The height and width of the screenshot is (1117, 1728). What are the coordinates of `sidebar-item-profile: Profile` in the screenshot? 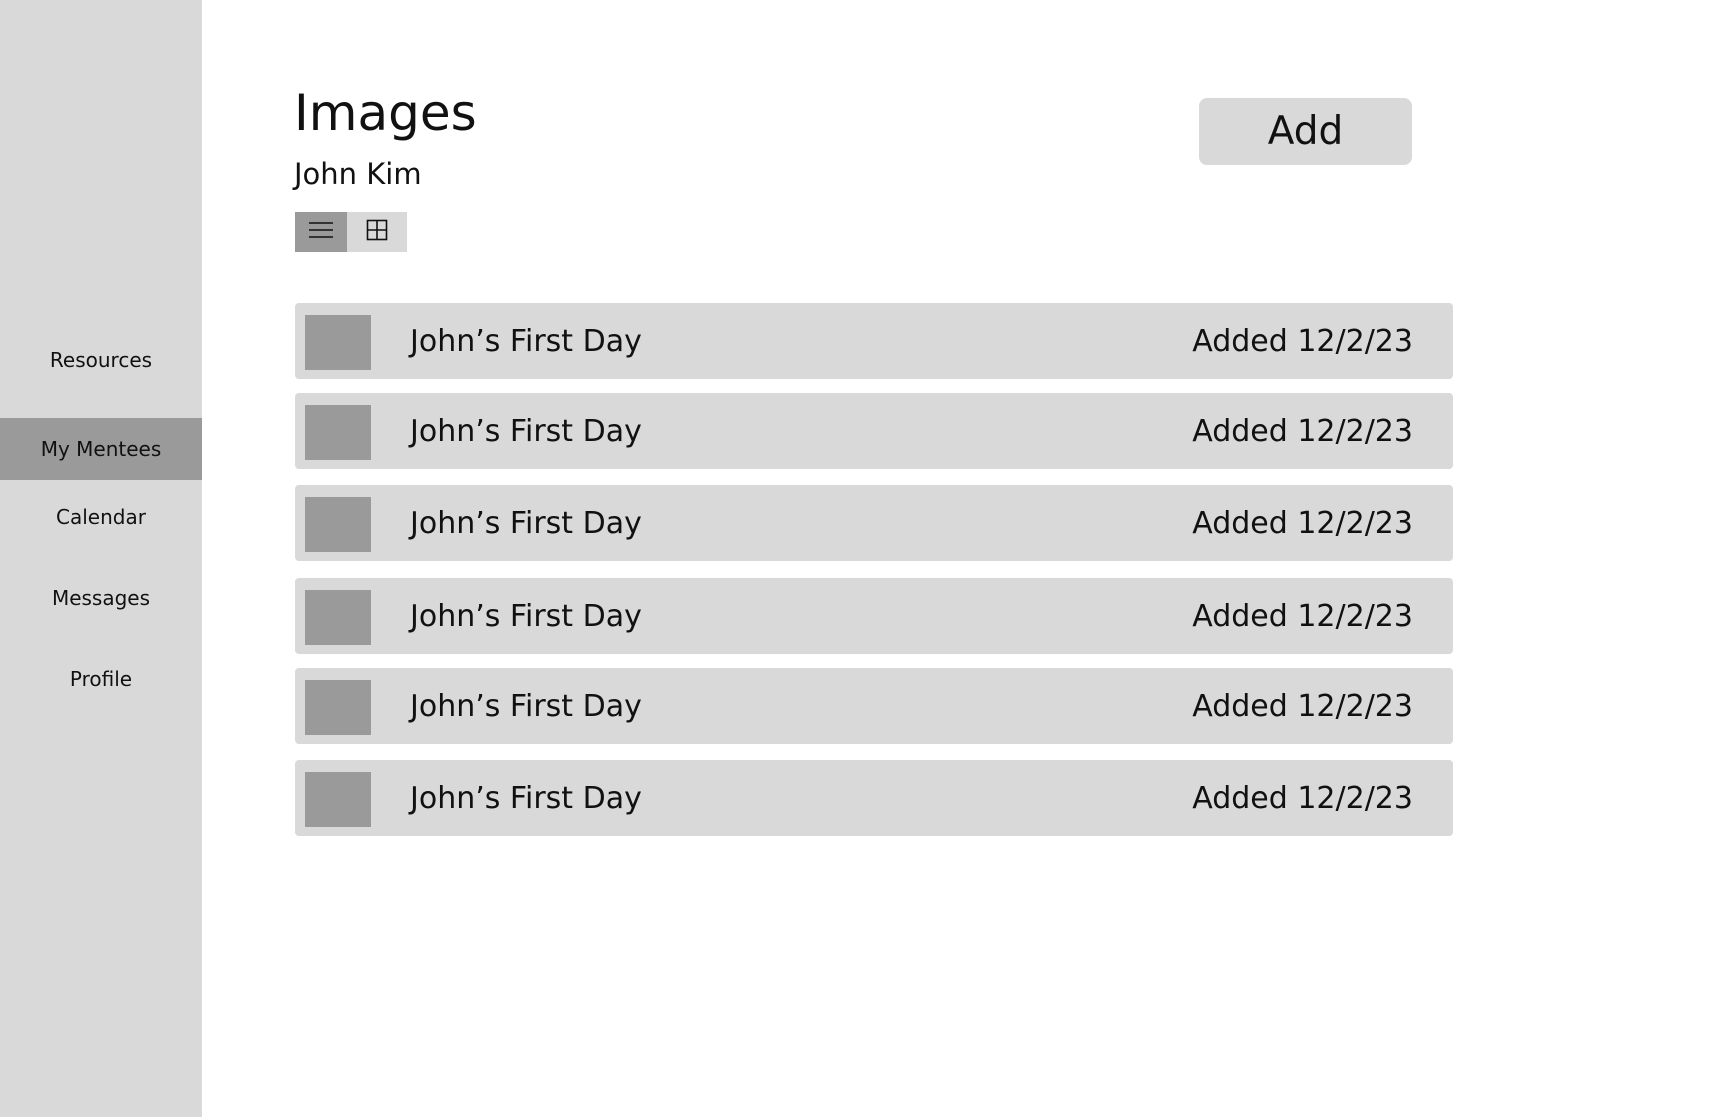 It's located at (101, 679).